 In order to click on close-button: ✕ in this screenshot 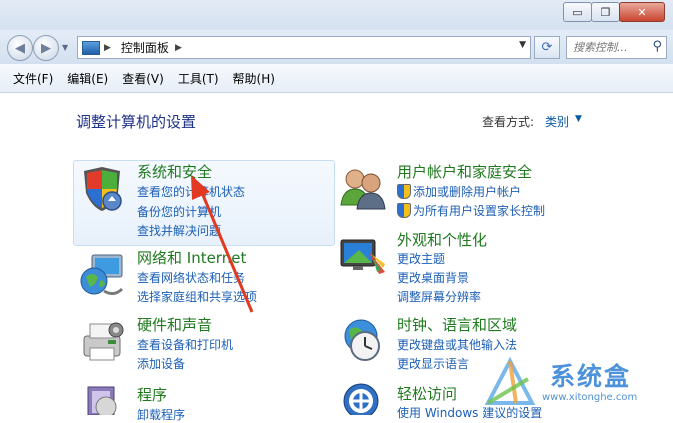, I will do `click(642, 12)`.